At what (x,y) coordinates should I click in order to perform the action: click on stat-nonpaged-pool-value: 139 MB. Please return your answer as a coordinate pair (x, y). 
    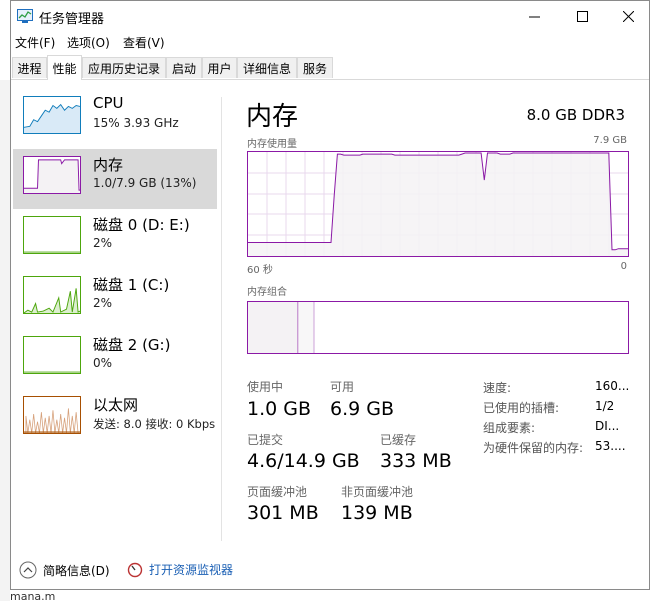
    Looking at the image, I should click on (377, 513).